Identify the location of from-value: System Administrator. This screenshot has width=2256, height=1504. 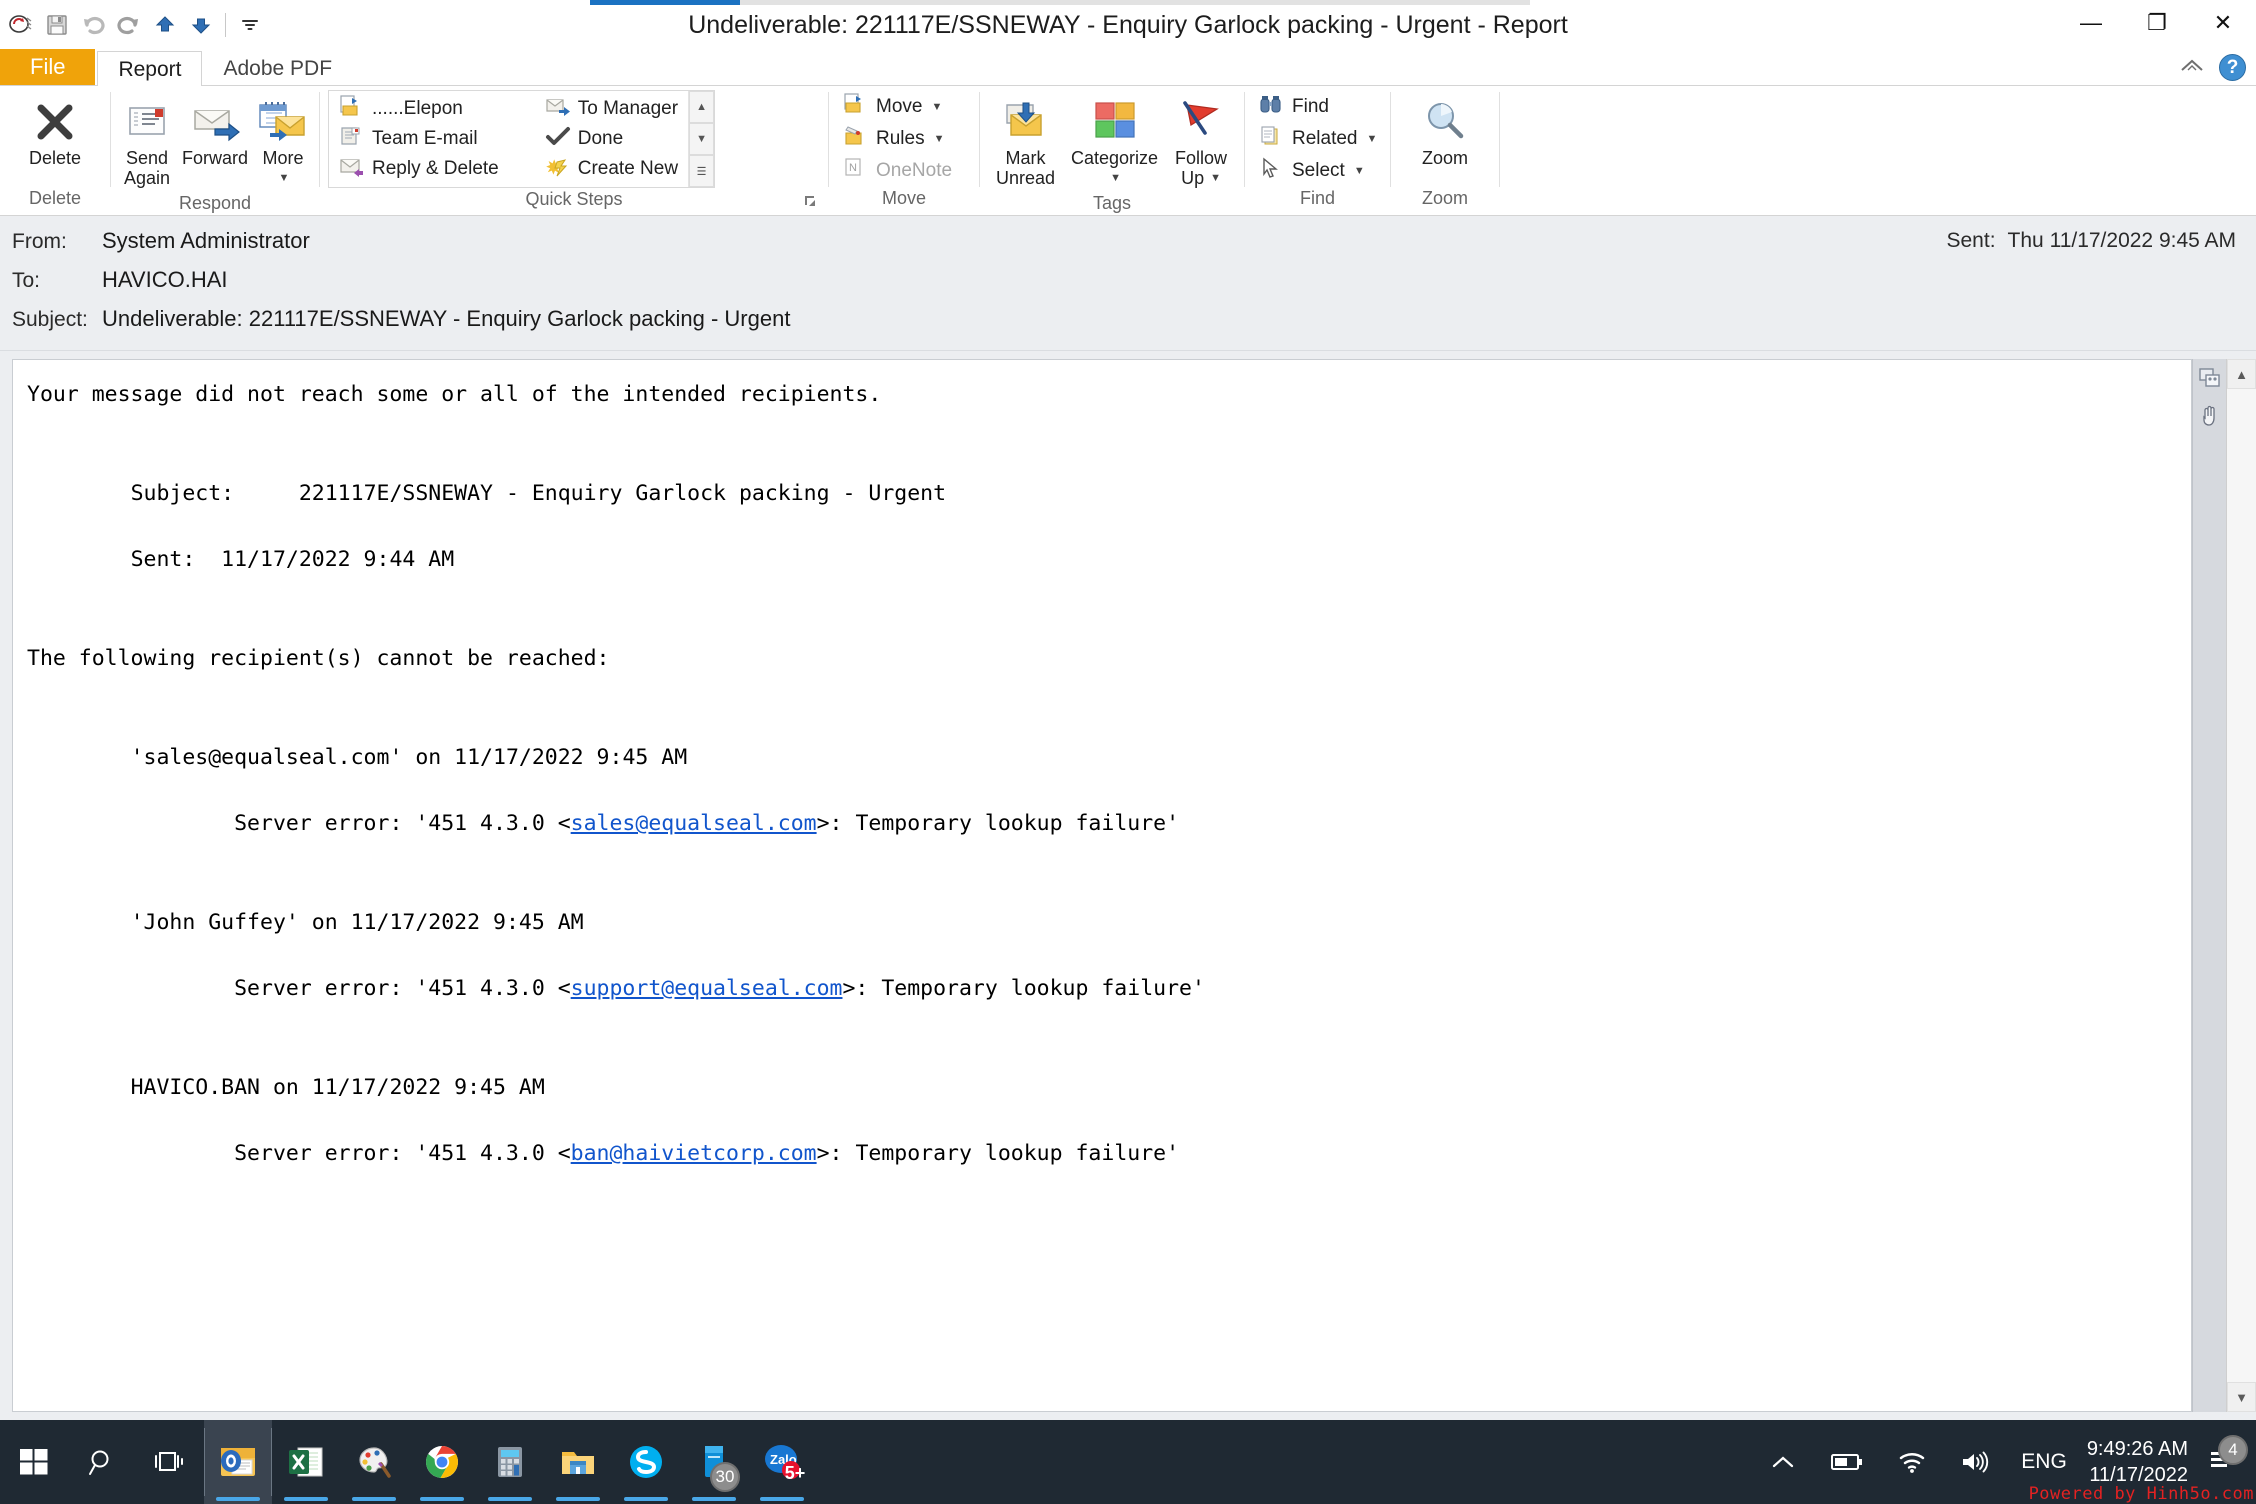
(206, 241).